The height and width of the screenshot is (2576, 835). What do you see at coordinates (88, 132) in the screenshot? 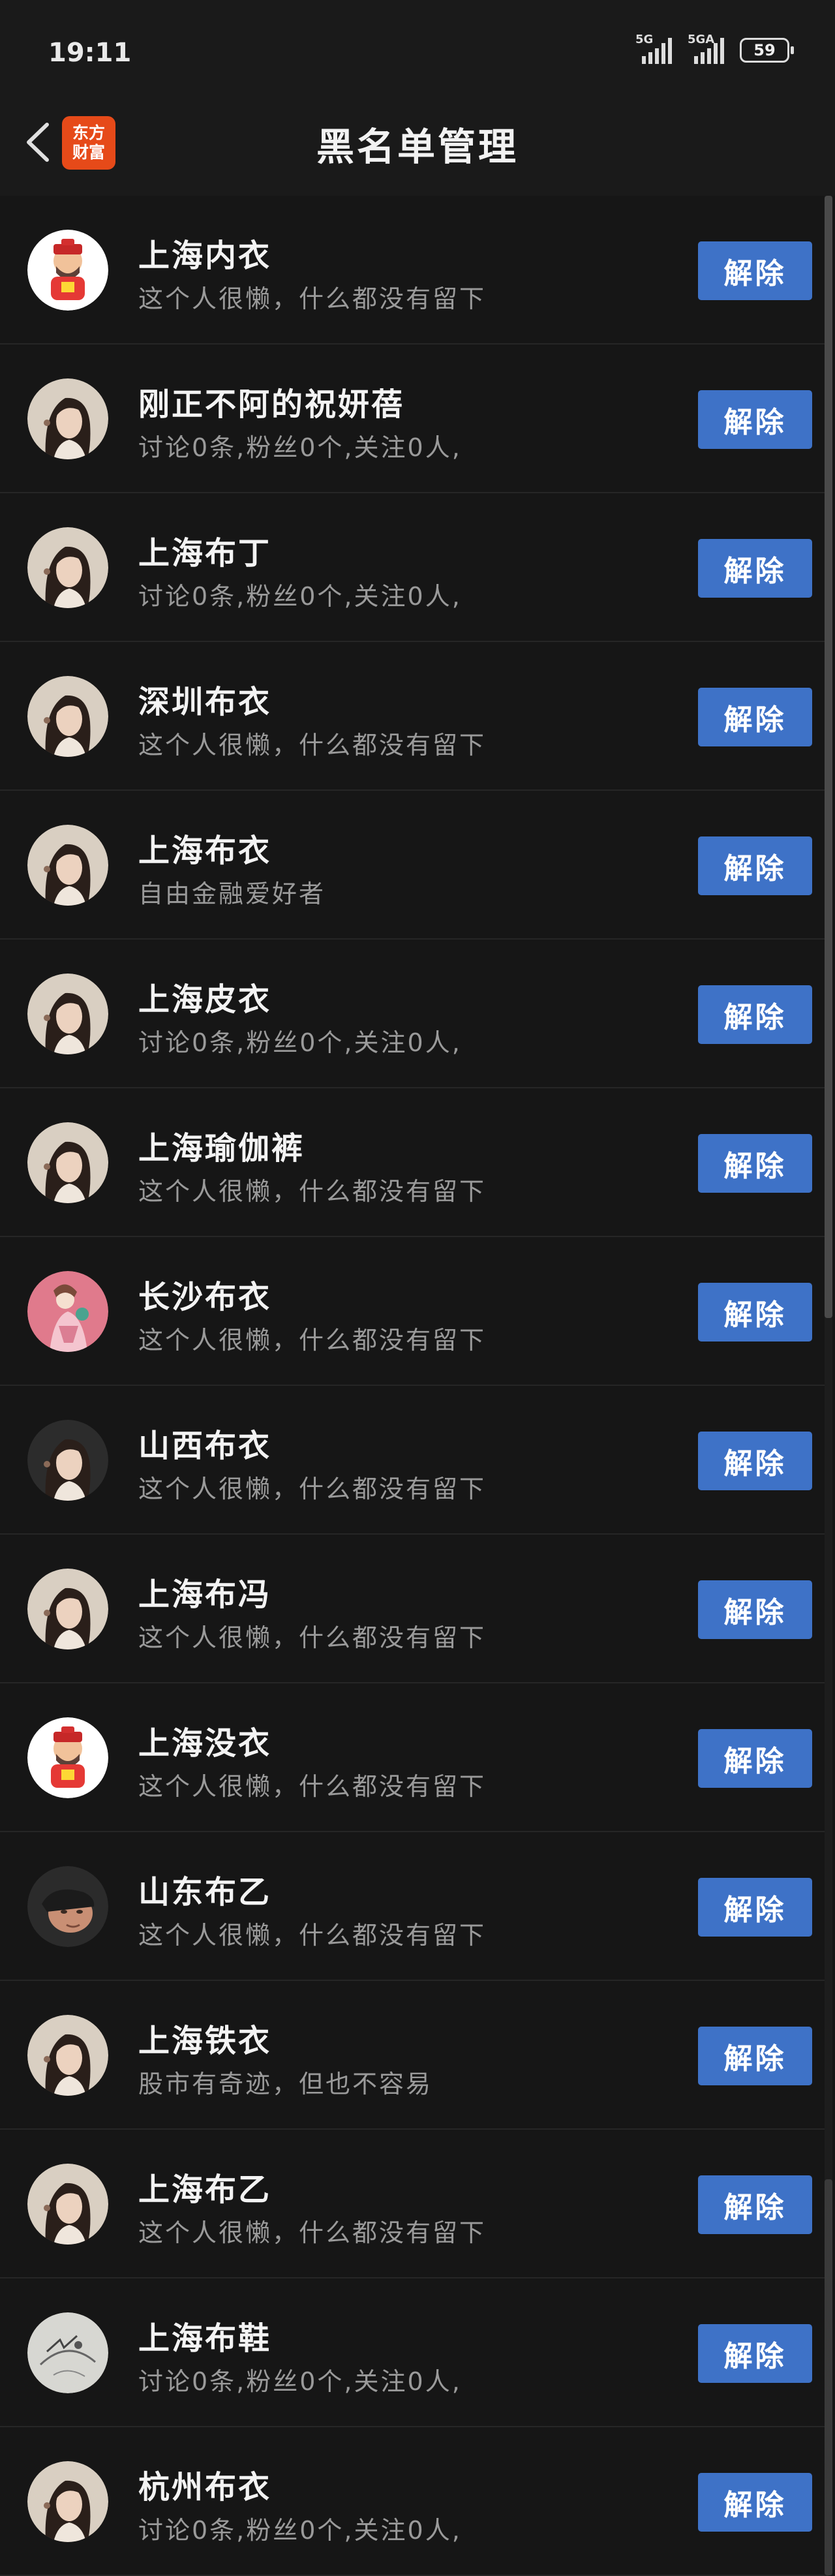
I see `logo-text-line1: 东方` at bounding box center [88, 132].